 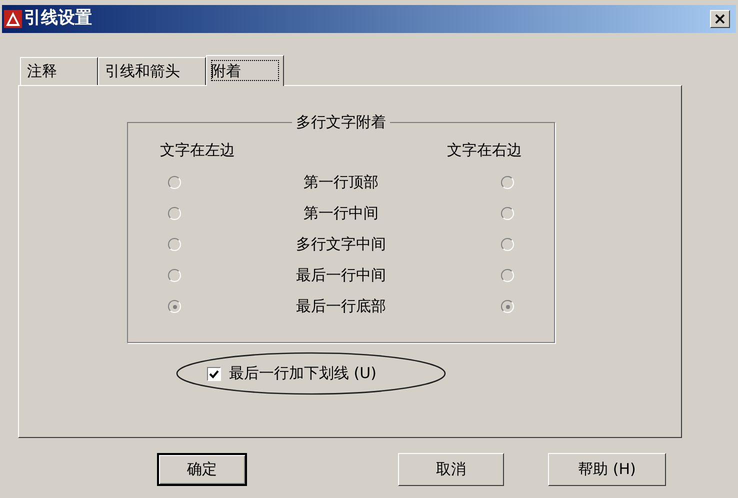 What do you see at coordinates (197, 150) in the screenshot?
I see `column-heading: 文字在左边` at bounding box center [197, 150].